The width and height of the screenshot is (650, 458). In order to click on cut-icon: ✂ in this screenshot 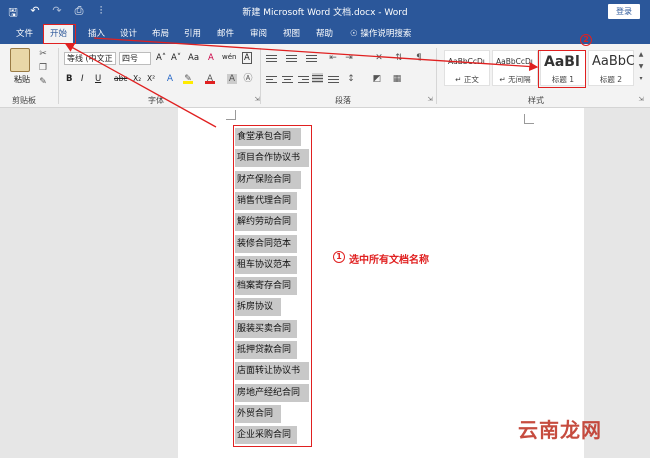, I will do `click(43, 54)`.